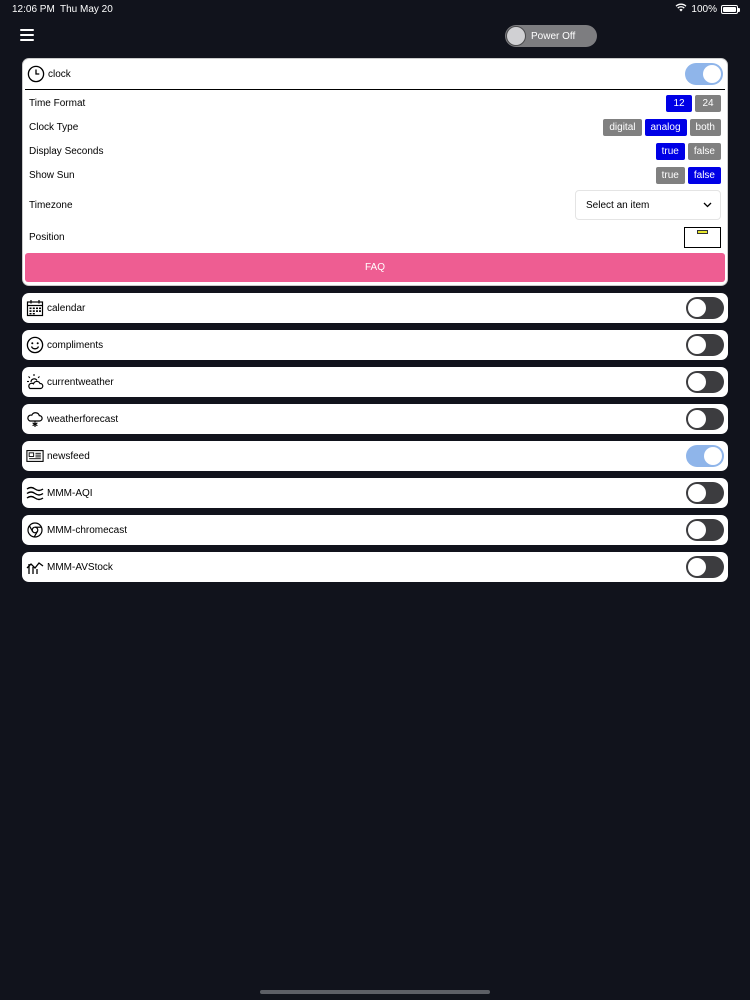  I want to click on setting-time-format: Time Format 12 24, so click(375, 103).